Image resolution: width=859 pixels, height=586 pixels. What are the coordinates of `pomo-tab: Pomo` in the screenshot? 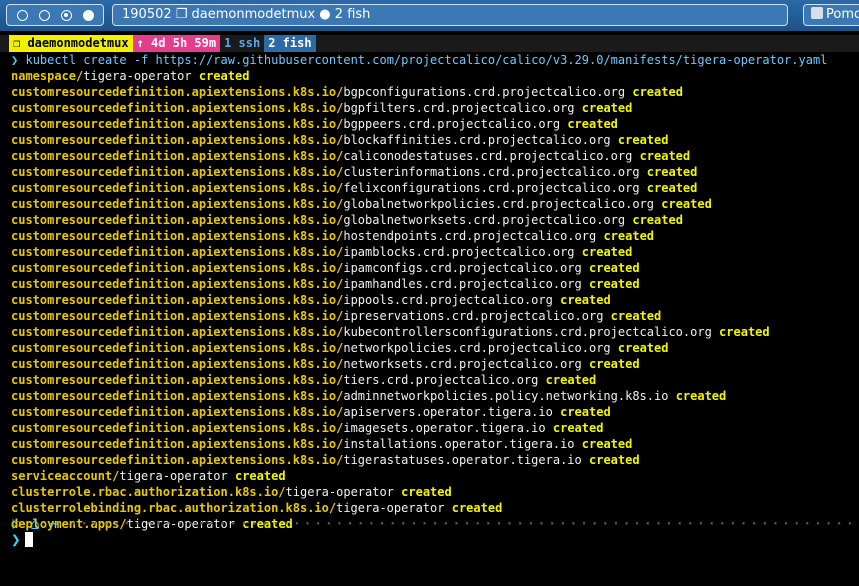 It's located at (831, 15).